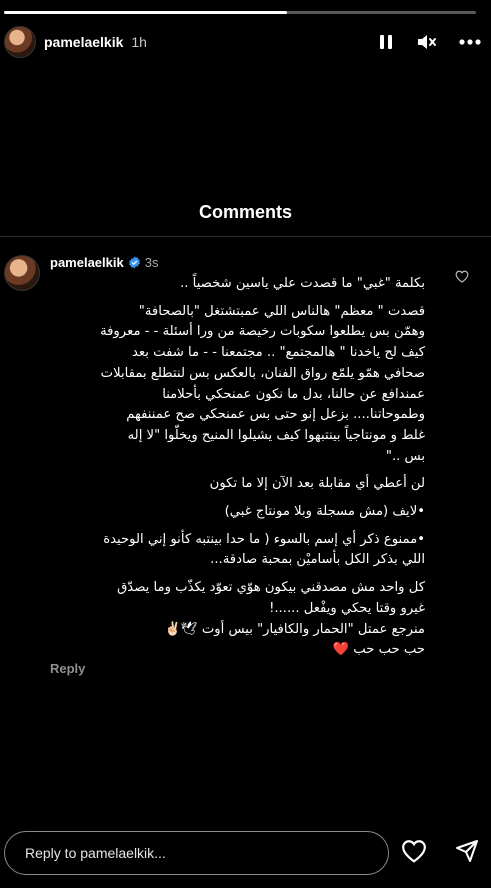 The image size is (491, 888). Describe the element at coordinates (151, 262) in the screenshot. I see `comment-age: 3s` at that location.